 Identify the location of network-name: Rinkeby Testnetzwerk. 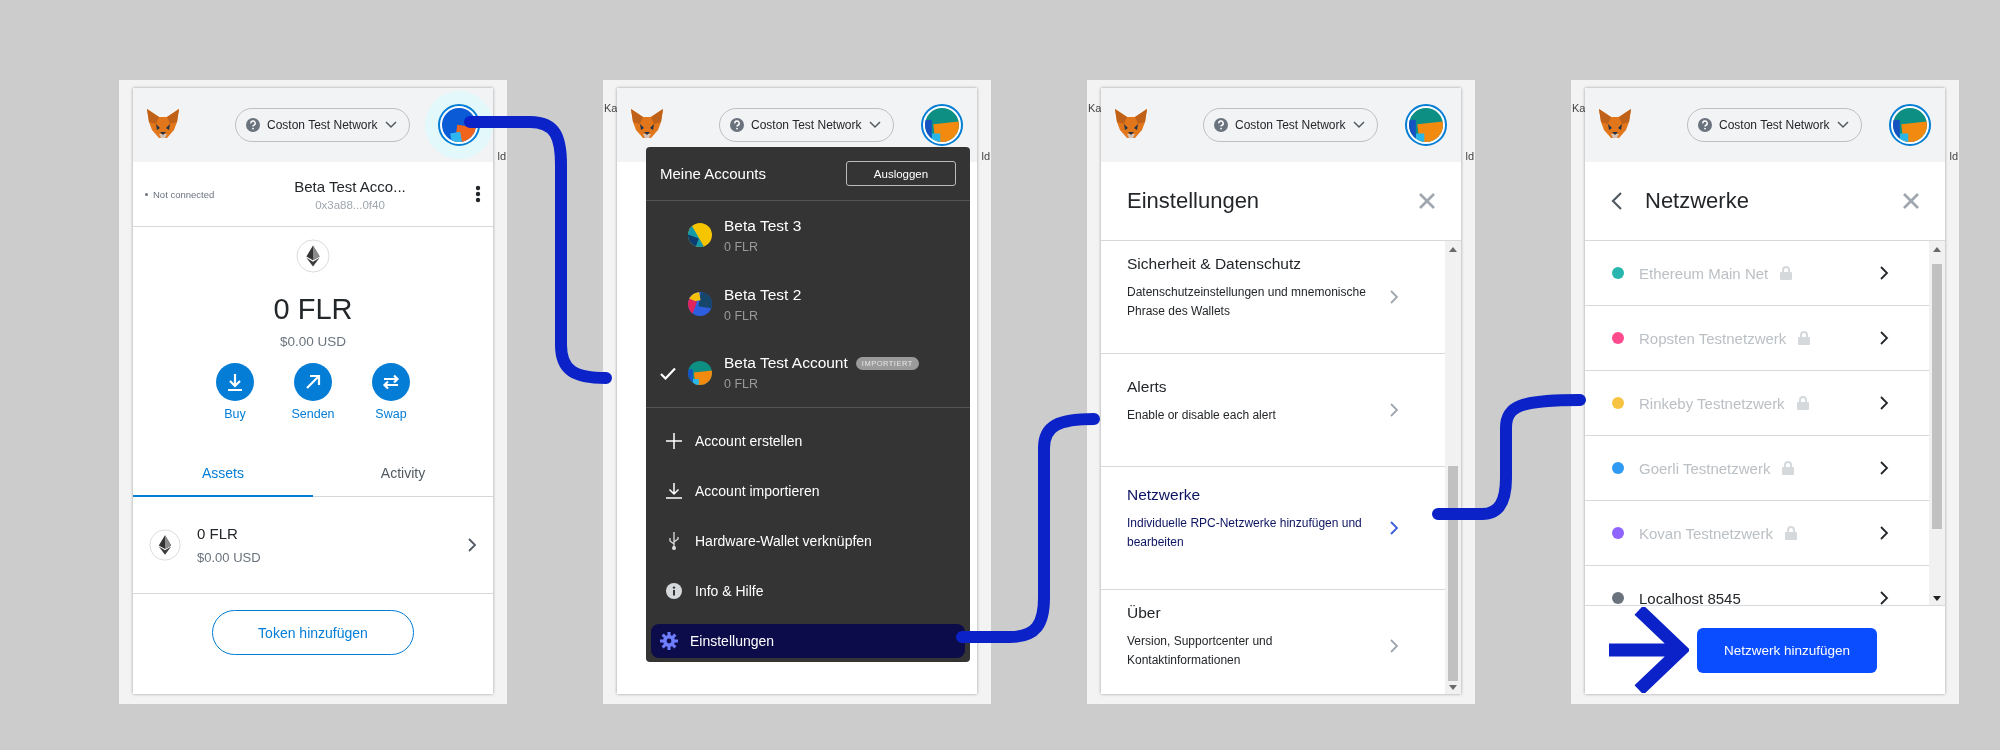
(1712, 403).